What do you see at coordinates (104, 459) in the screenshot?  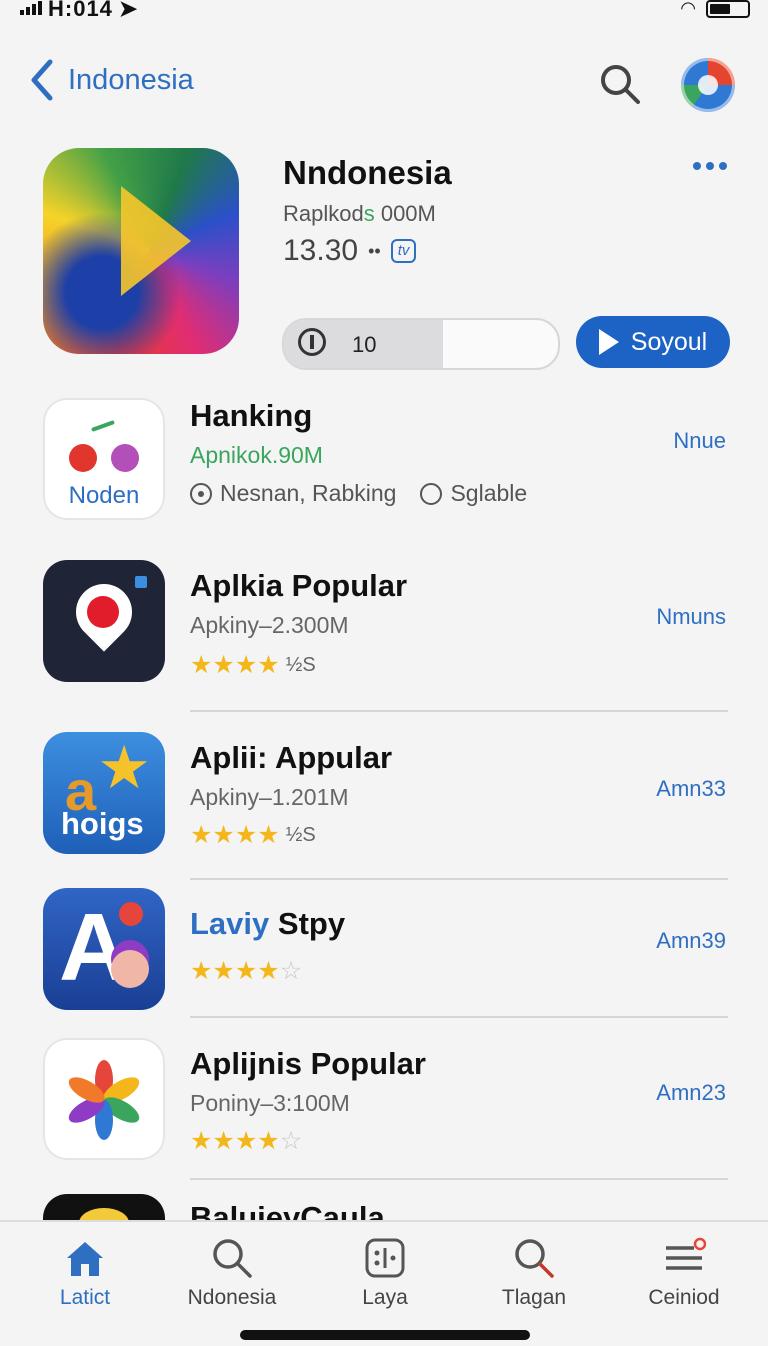 I see `noden-icon: Noden` at bounding box center [104, 459].